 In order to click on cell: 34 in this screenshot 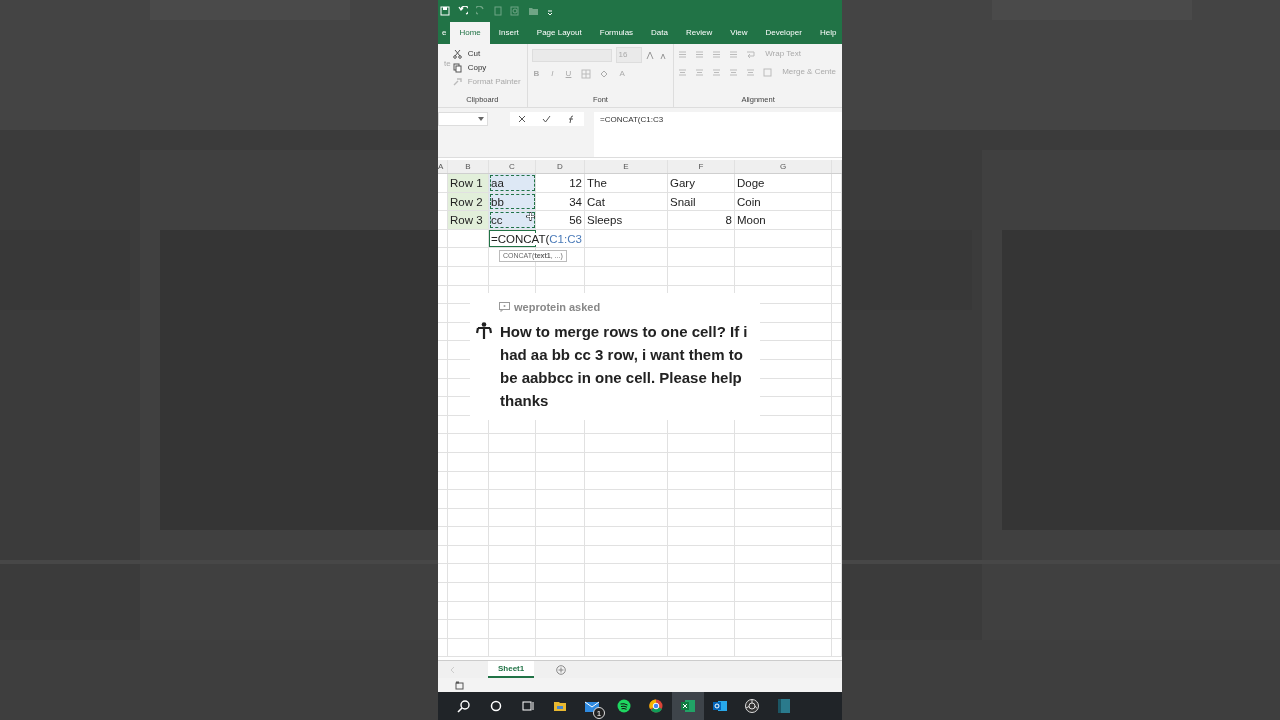, I will do `click(560, 201)`.